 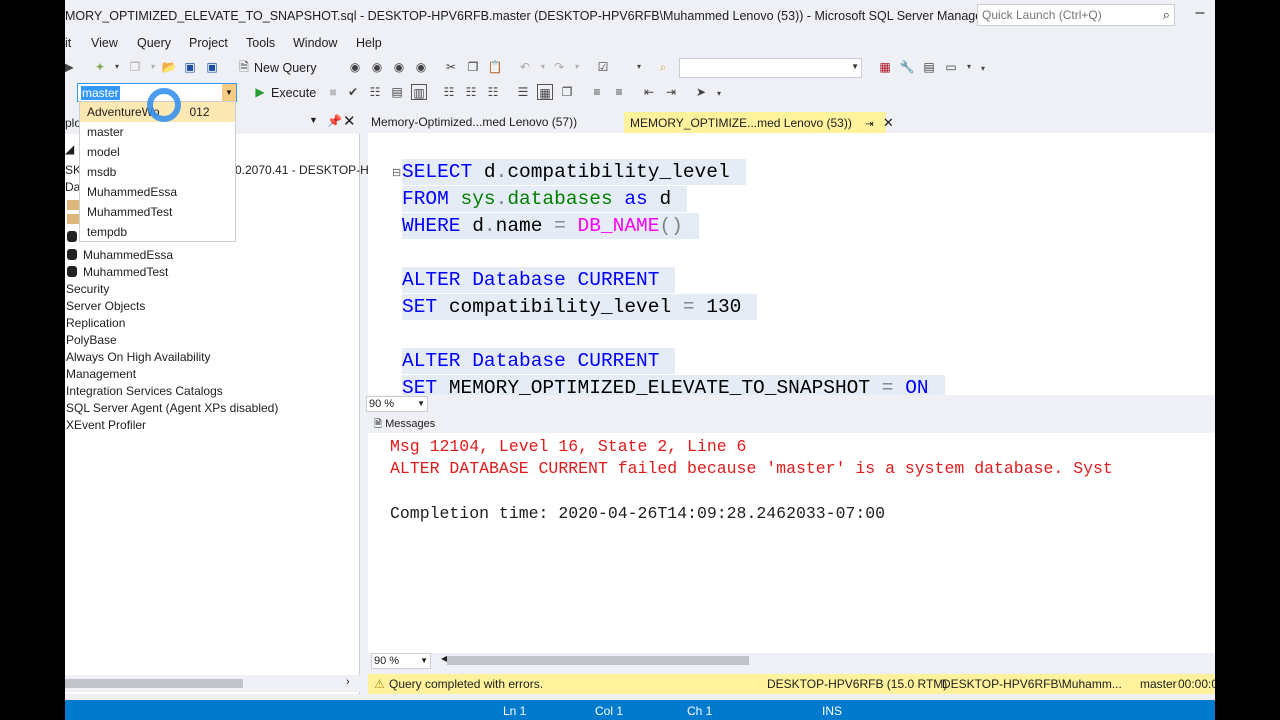 What do you see at coordinates (397, 404) in the screenshot?
I see `editor-zoom-combo: 90 % ▼` at bounding box center [397, 404].